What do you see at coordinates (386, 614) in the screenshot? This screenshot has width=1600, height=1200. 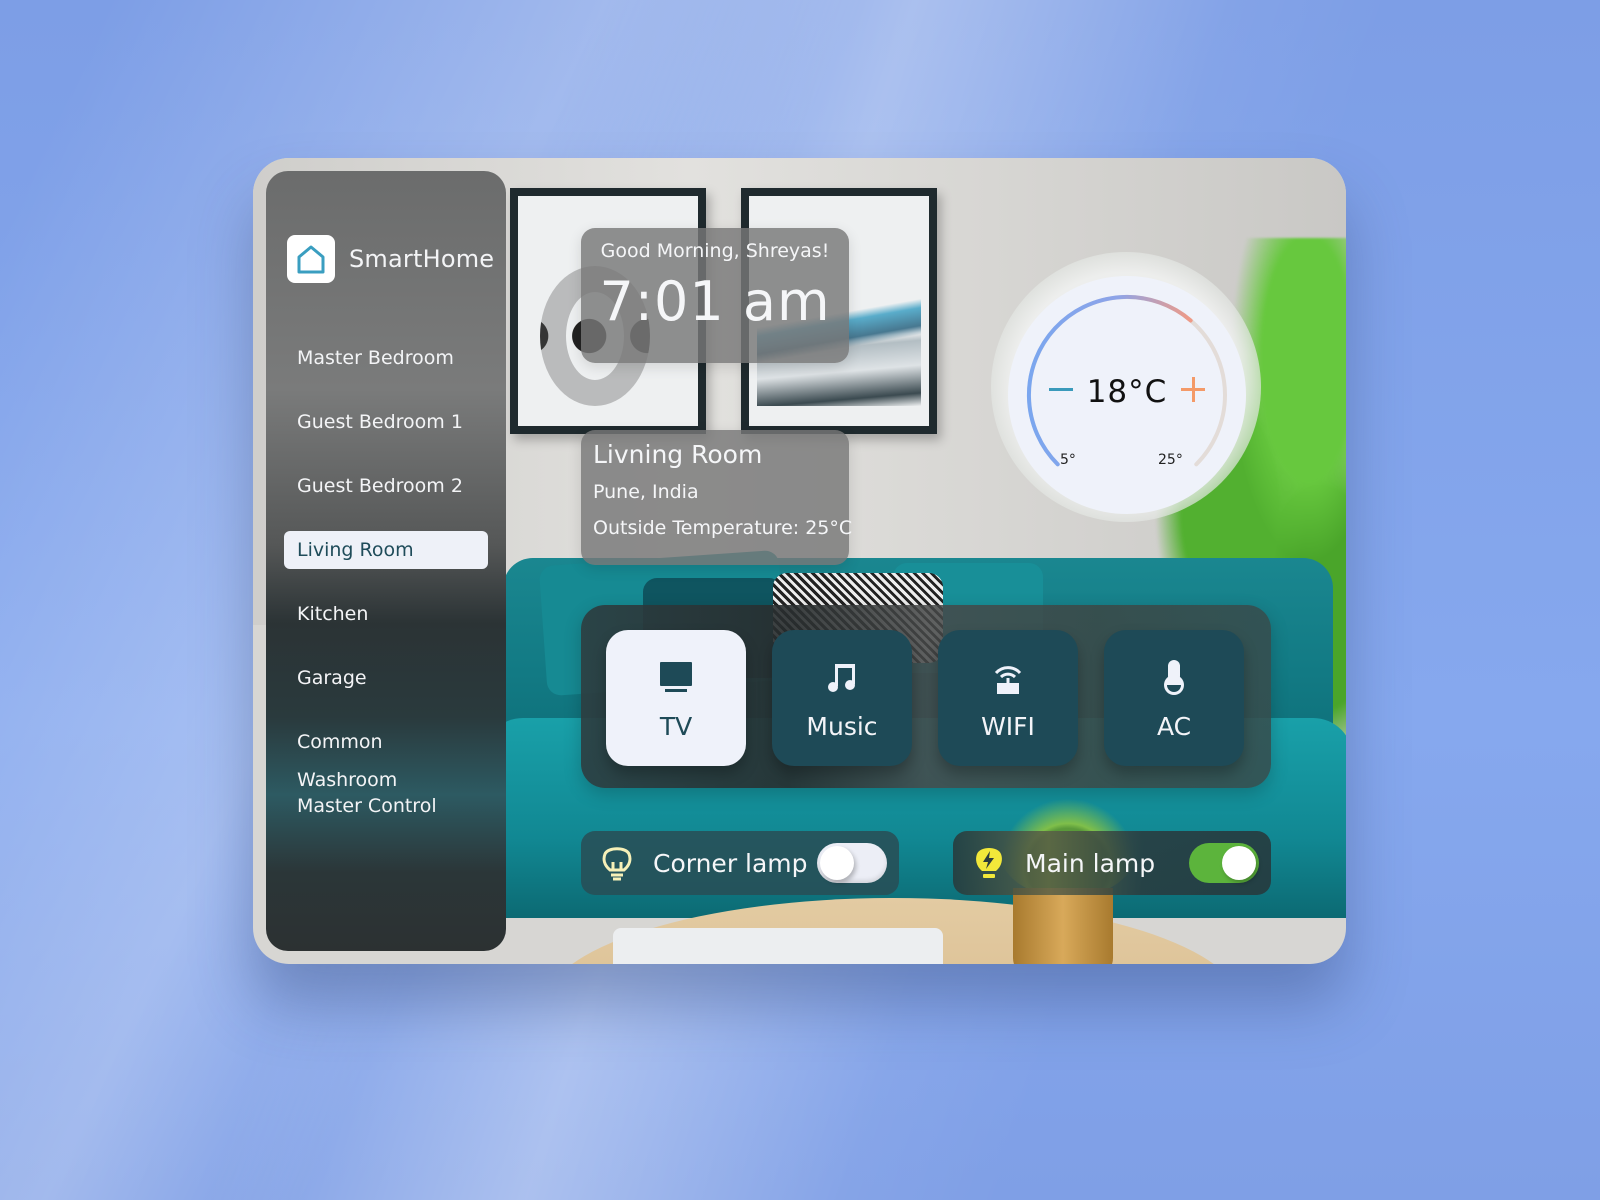 I see `sidebar-item-kitchen: Kitchen` at bounding box center [386, 614].